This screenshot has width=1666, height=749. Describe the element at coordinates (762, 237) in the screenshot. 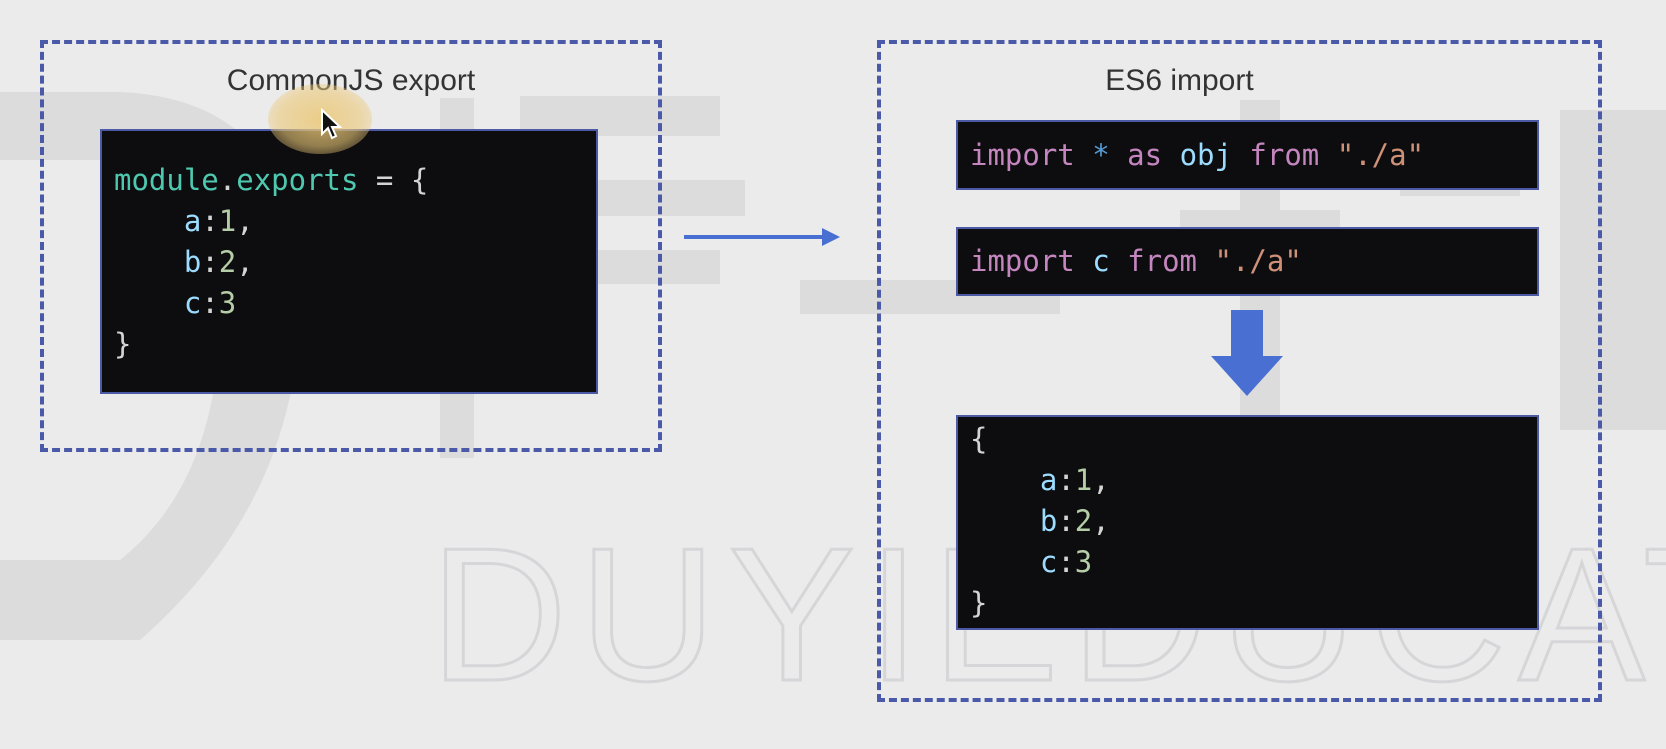

I see `arrow-right-icon` at that location.